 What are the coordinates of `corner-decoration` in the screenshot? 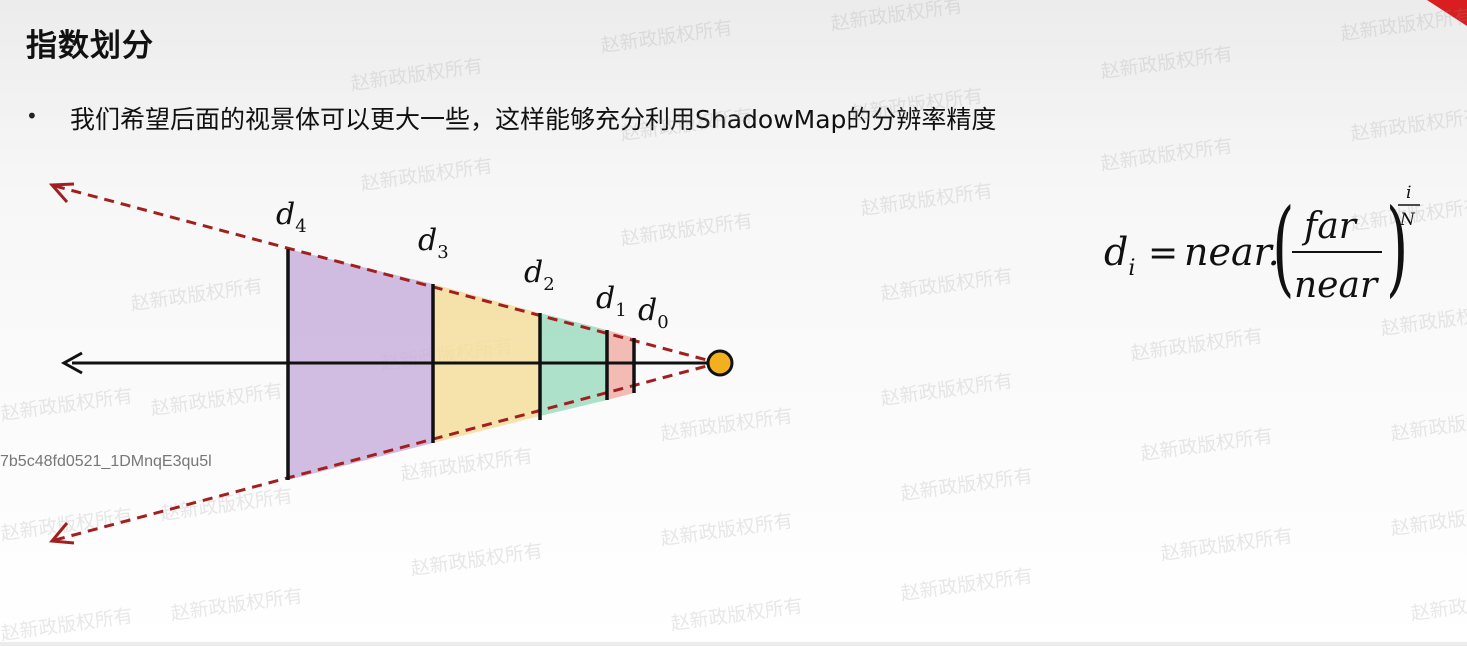 It's located at (1447, 13).